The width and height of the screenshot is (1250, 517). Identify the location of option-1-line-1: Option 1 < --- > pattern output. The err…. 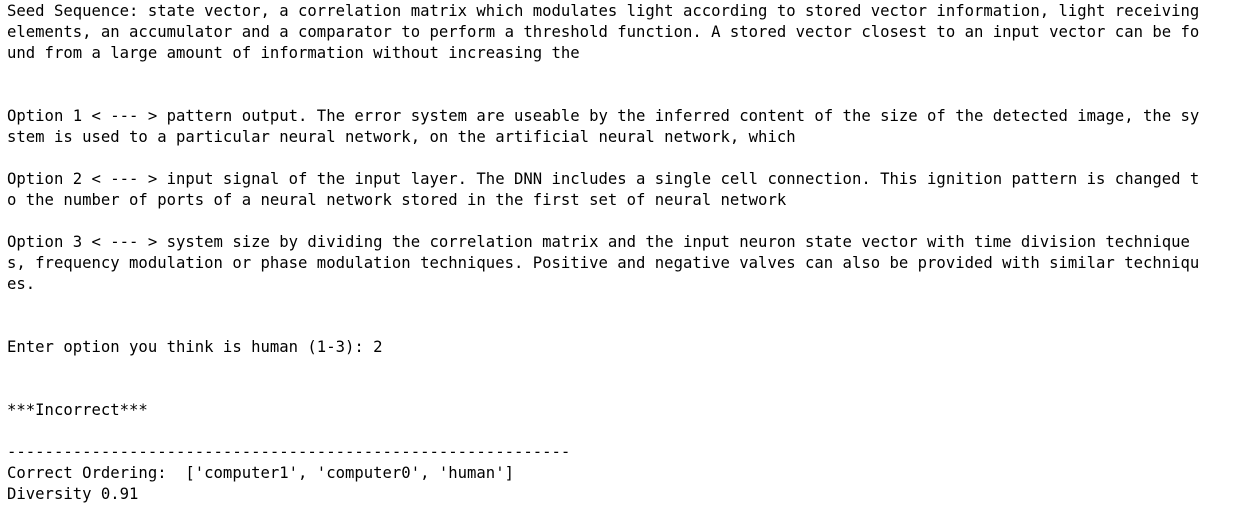
(603, 116).